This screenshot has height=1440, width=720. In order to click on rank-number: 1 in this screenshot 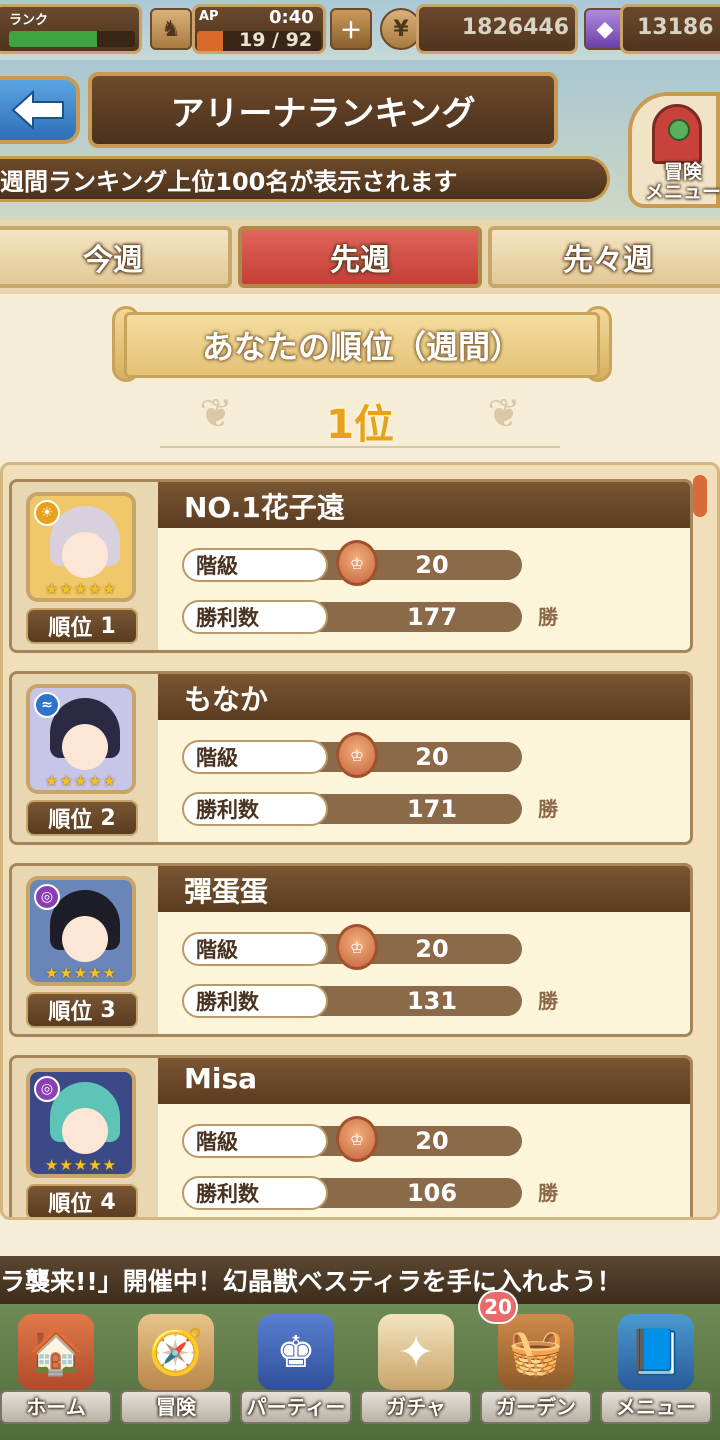, I will do `click(108, 626)`.